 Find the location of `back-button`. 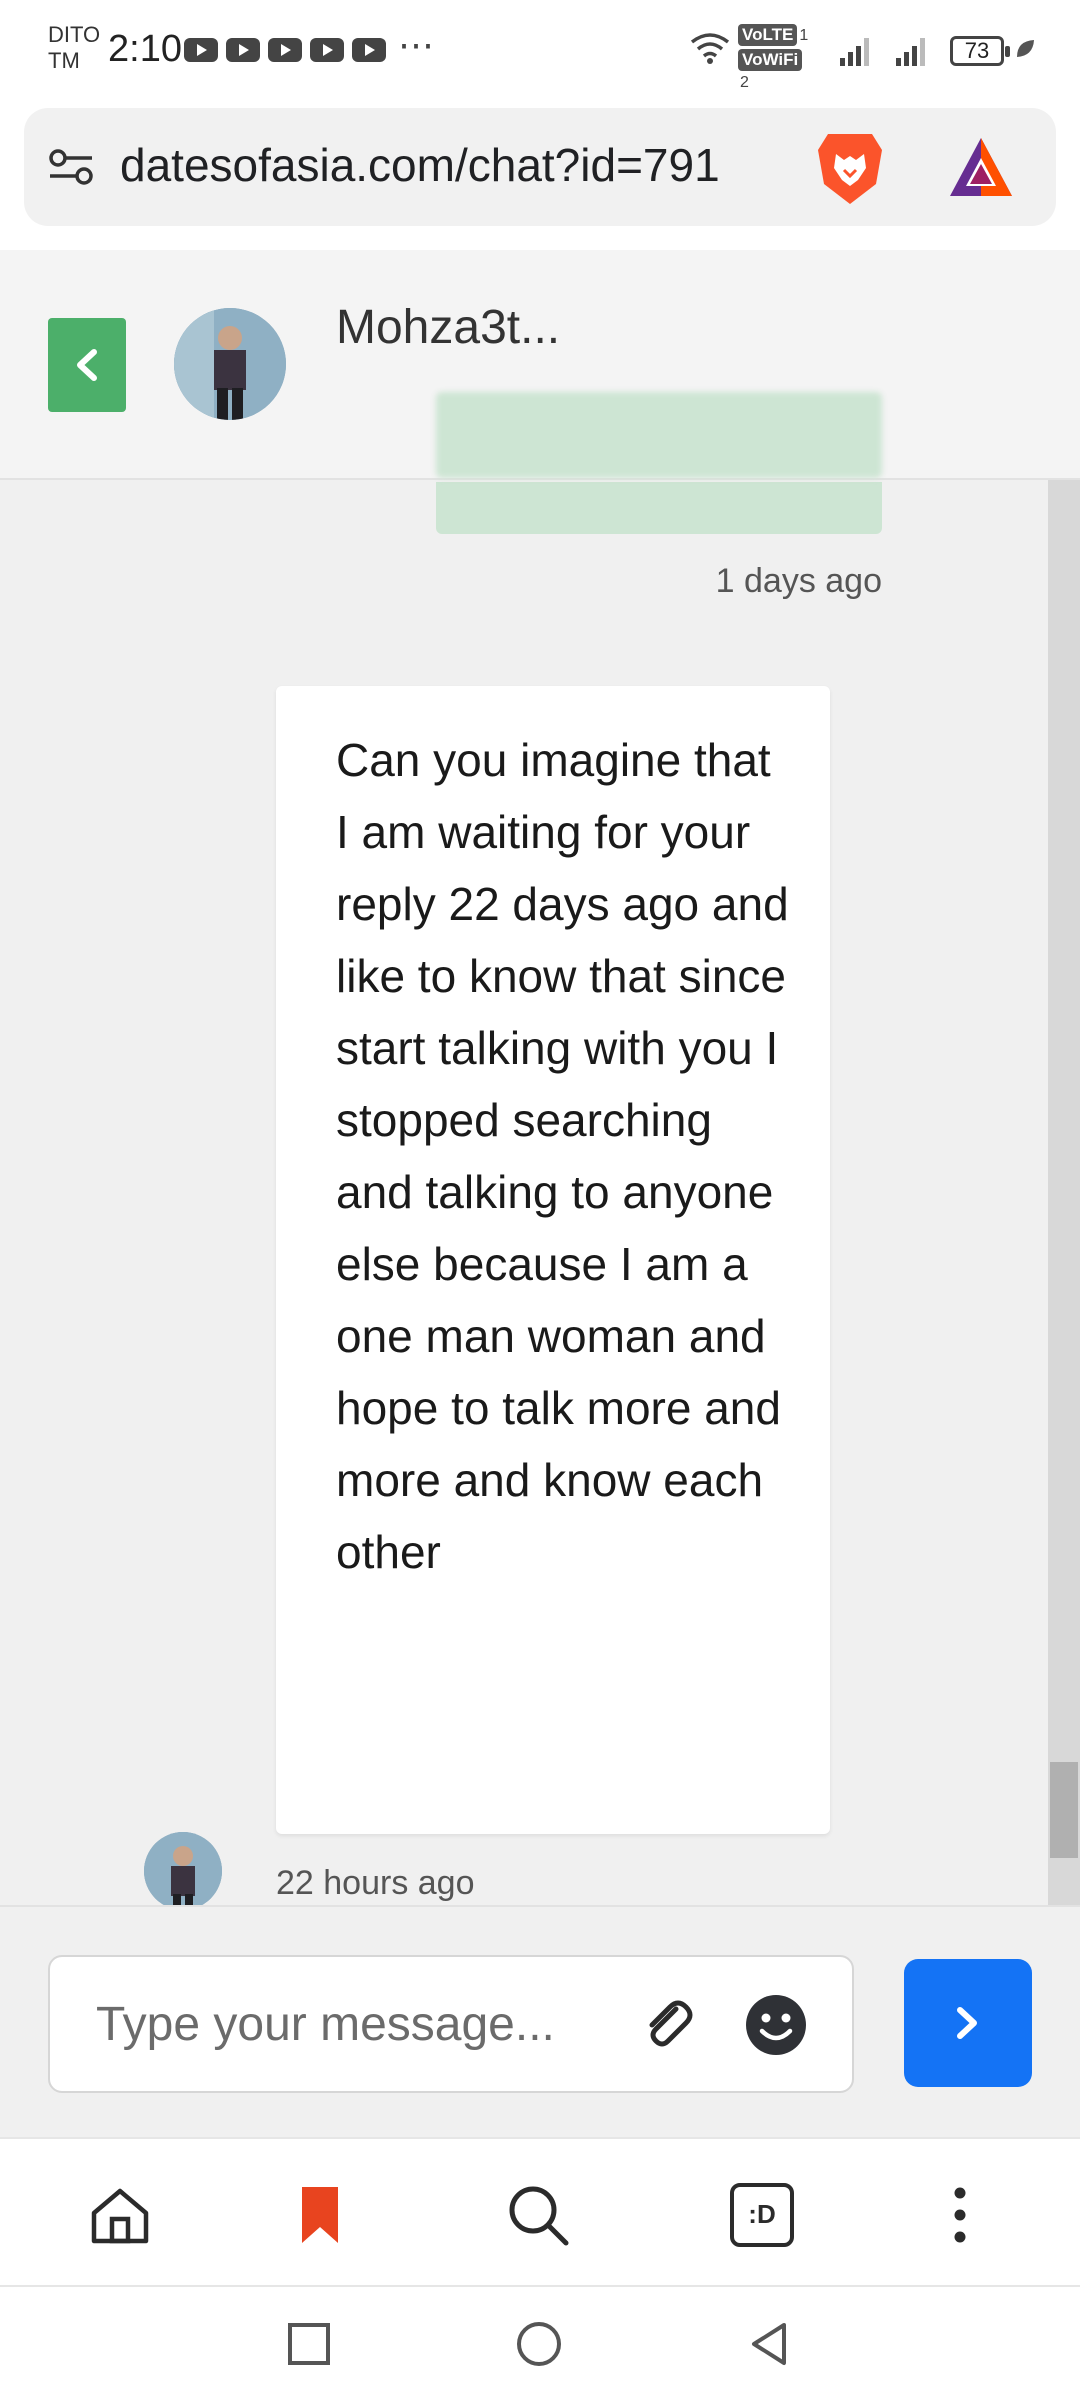

back-button is located at coordinates (87, 365).